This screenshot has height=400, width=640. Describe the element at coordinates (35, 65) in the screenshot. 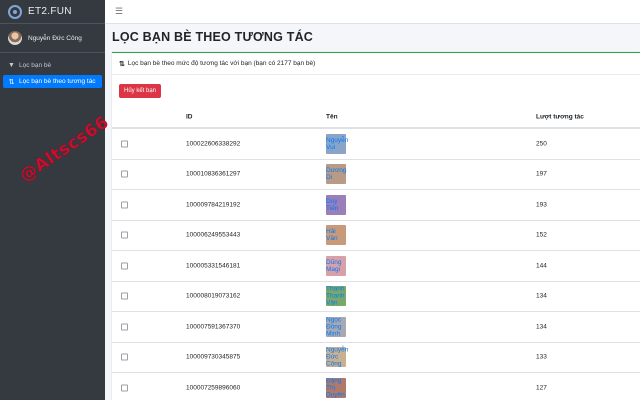

I see `sidebar-item-label: Lọc bạn bè` at that location.